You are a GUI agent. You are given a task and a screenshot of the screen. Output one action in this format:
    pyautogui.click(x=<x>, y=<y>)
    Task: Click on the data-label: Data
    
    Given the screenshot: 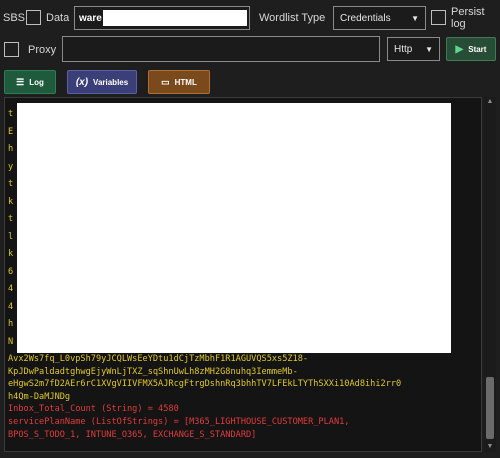 What is the action you would take?
    pyautogui.click(x=58, y=18)
    